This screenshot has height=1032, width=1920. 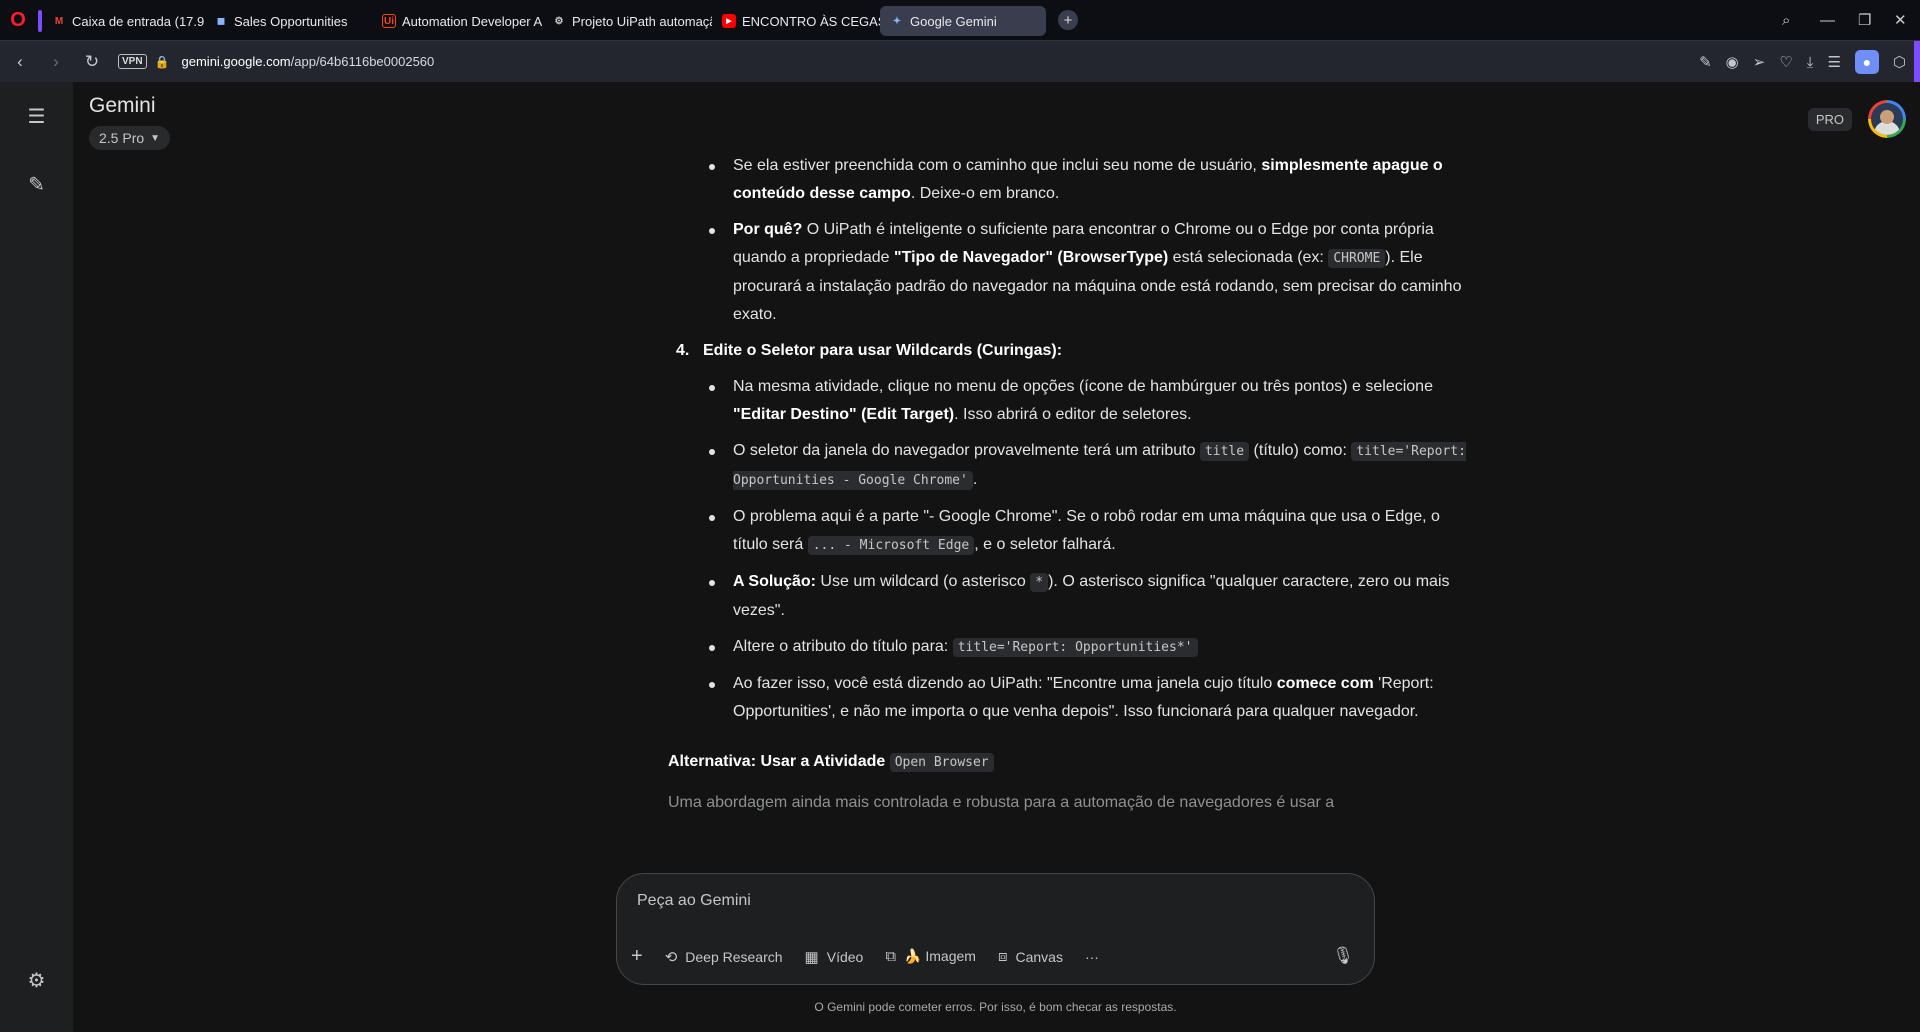 What do you see at coordinates (811, 21) in the screenshot?
I see `tab-label: ENCONTRO ÀS CEGAS CO` at bounding box center [811, 21].